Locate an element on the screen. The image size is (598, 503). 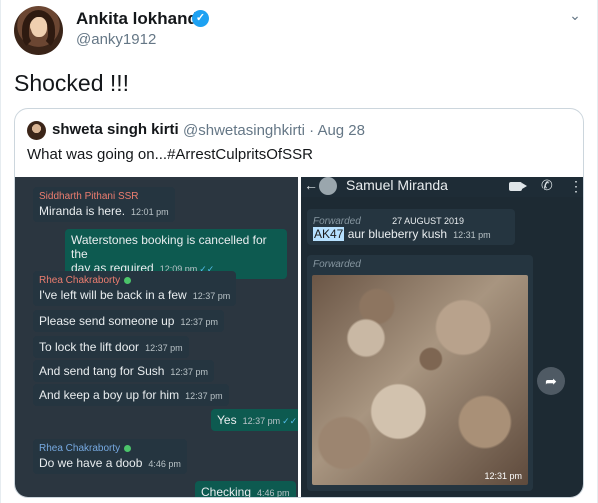
chat-text: Checking is located at coordinates (226, 491).